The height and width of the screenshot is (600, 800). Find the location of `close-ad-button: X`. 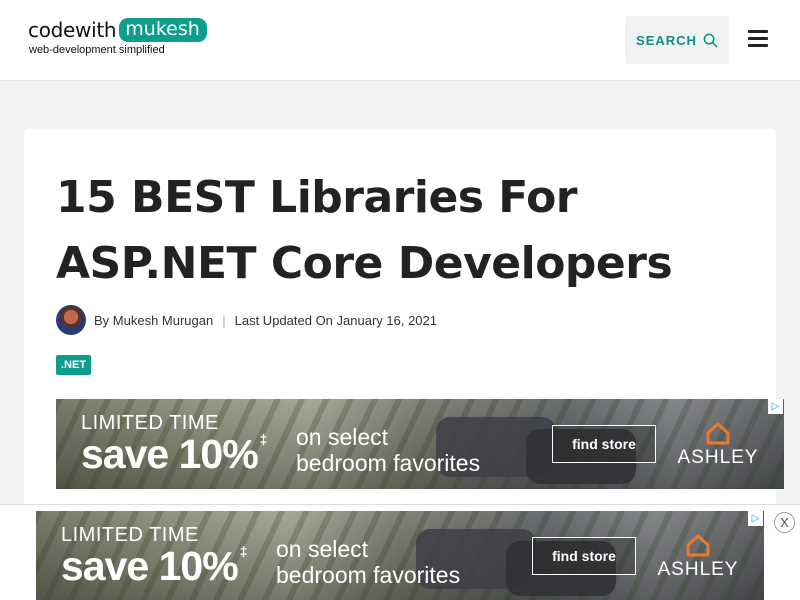

close-ad-button: X is located at coordinates (784, 522).